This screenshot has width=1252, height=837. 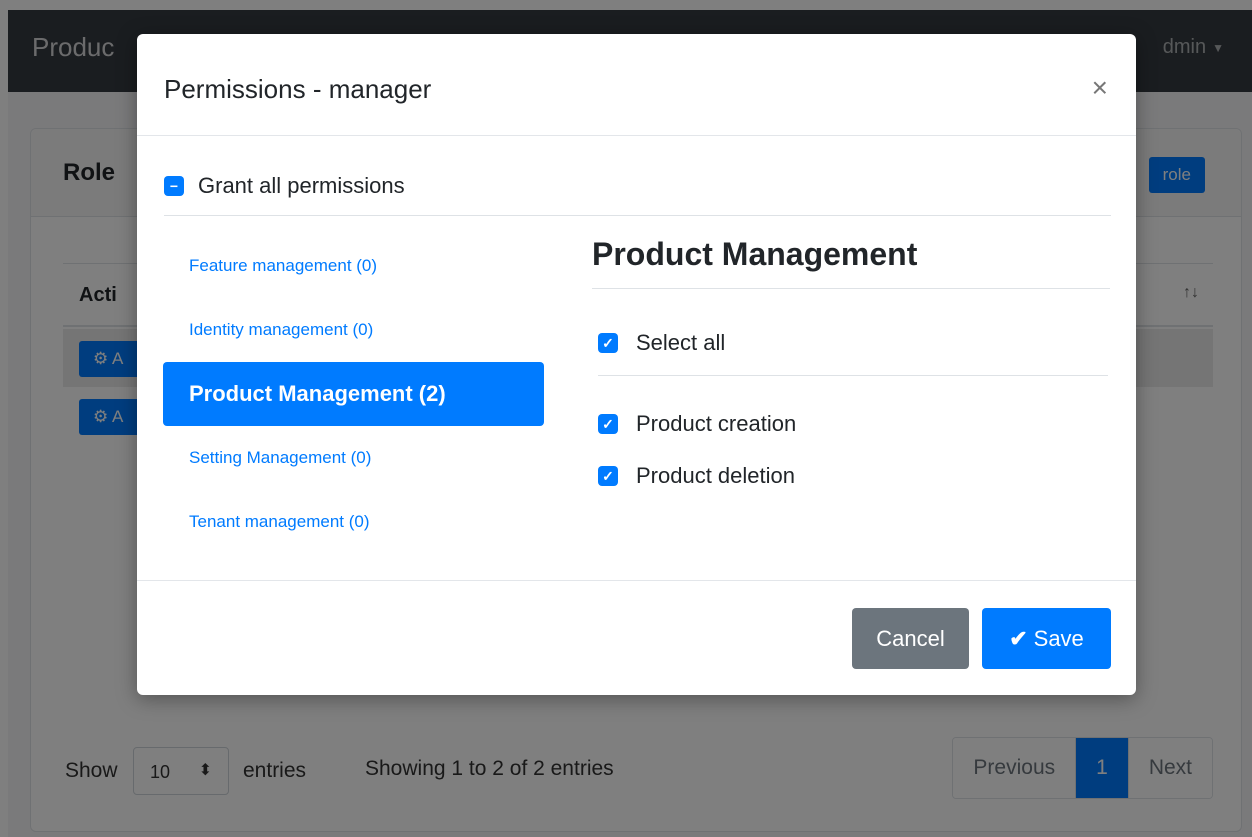 I want to click on save-button-label: Save, so click(x=1058, y=638).